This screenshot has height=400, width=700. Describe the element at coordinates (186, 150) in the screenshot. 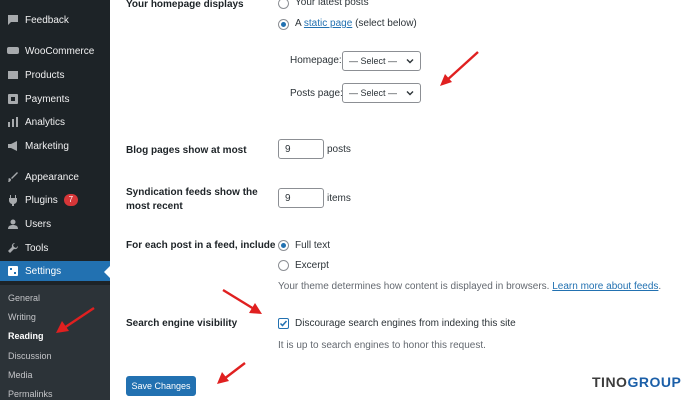

I see `blog-pages-label: Blog pages show at most` at that location.